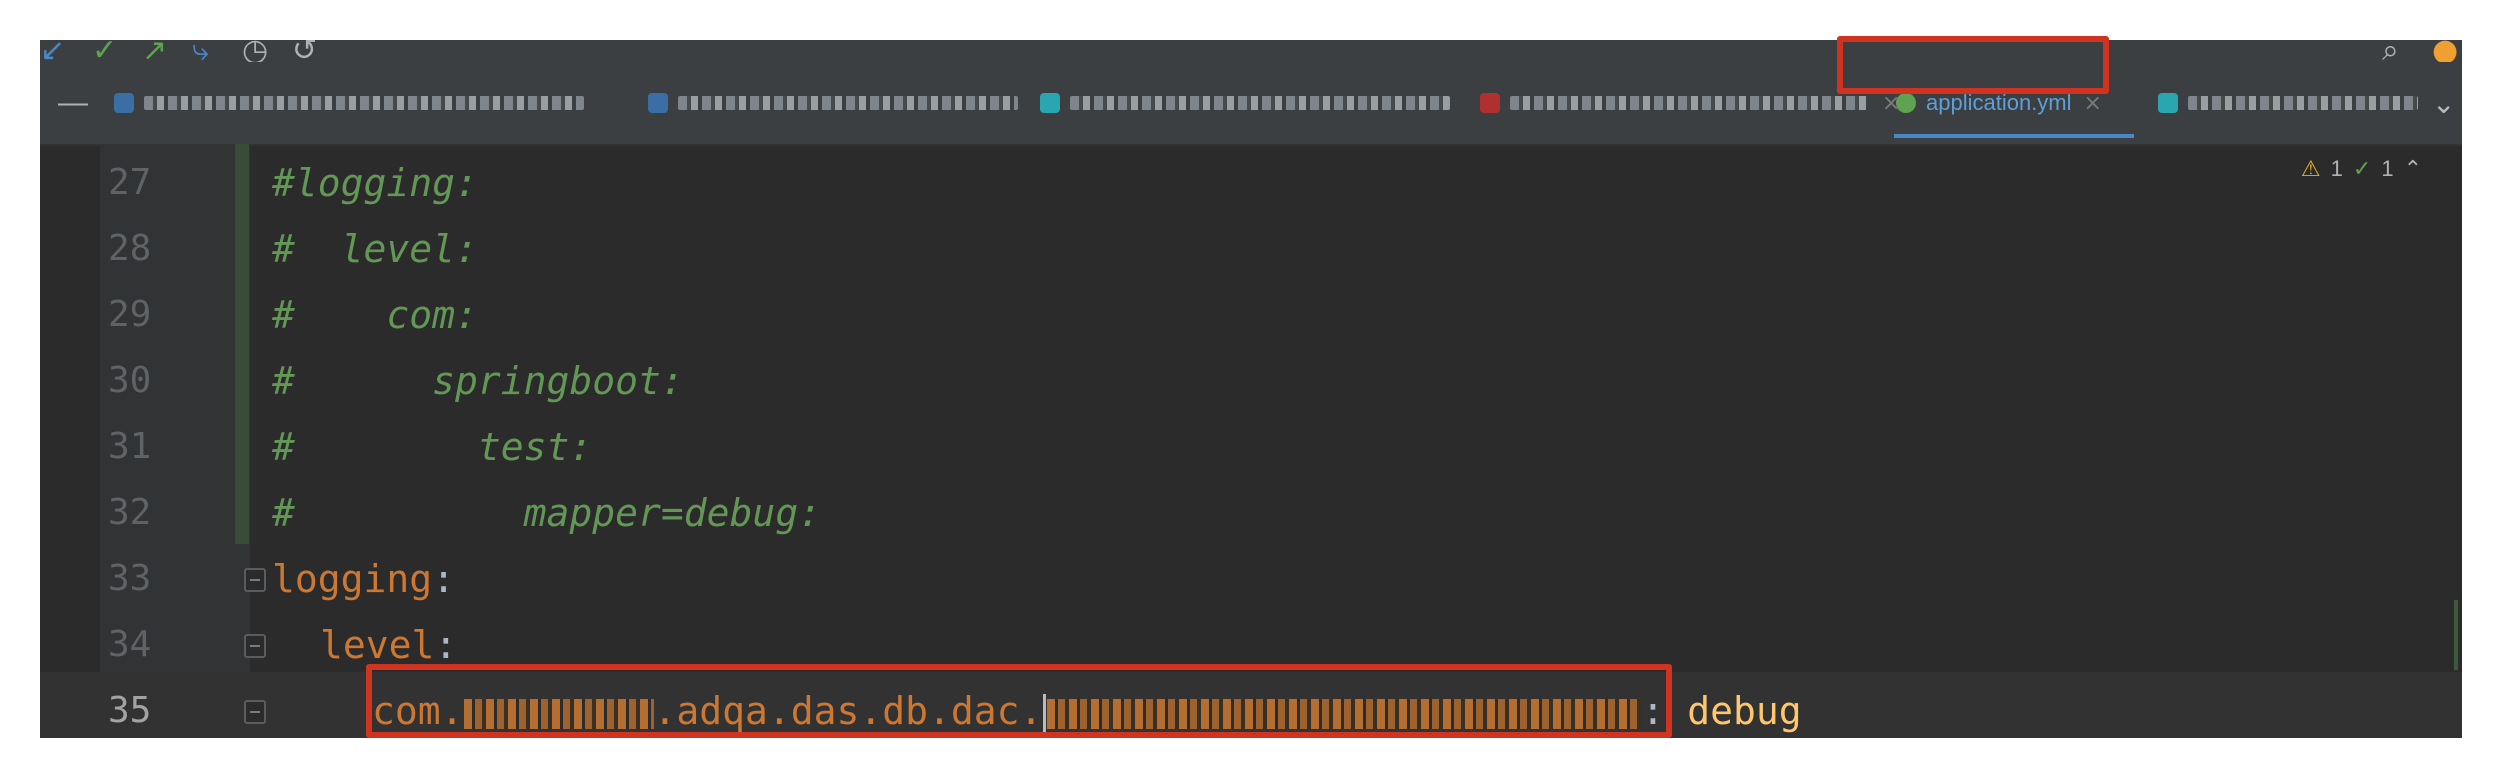 This screenshot has height=778, width=2502. I want to click on line-number: 35, so click(130, 710).